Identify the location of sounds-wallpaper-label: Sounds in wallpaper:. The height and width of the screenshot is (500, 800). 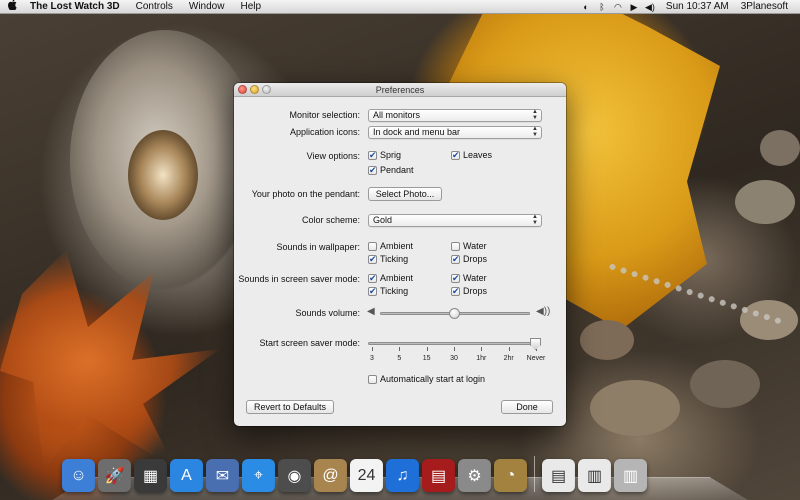
(318, 247).